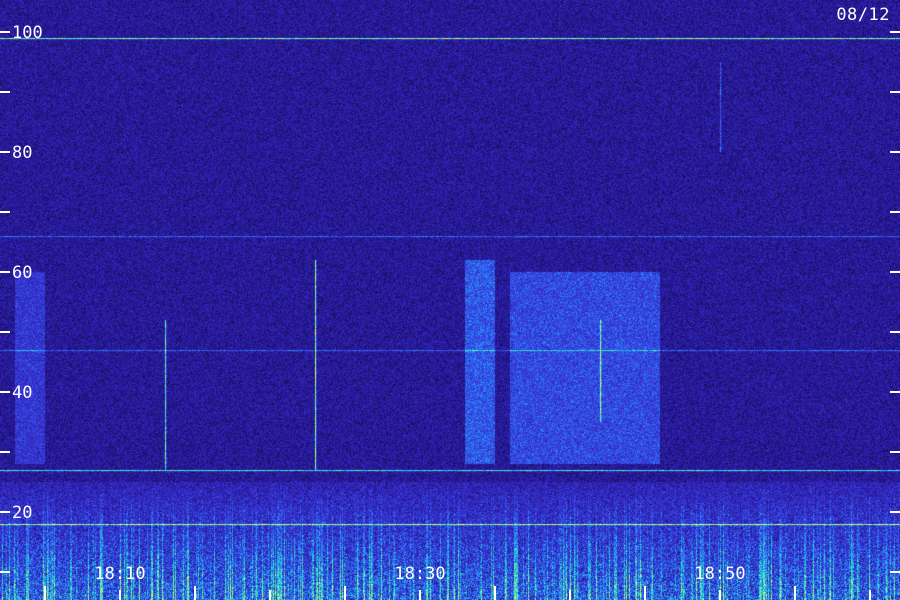 The width and height of the screenshot is (900, 600). What do you see at coordinates (27, 33) in the screenshot?
I see `y-tick-label-100: 100` at bounding box center [27, 33].